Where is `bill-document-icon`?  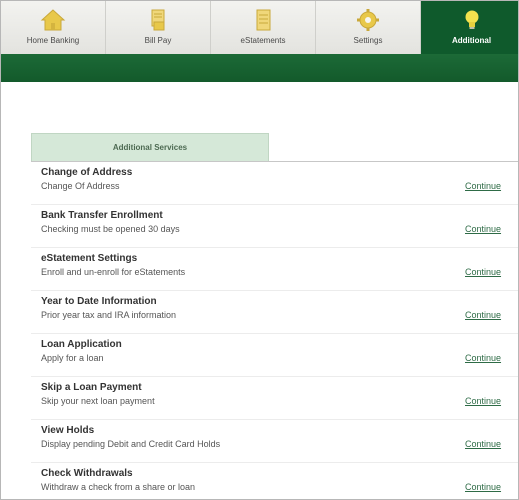 bill-document-icon is located at coordinates (158, 20).